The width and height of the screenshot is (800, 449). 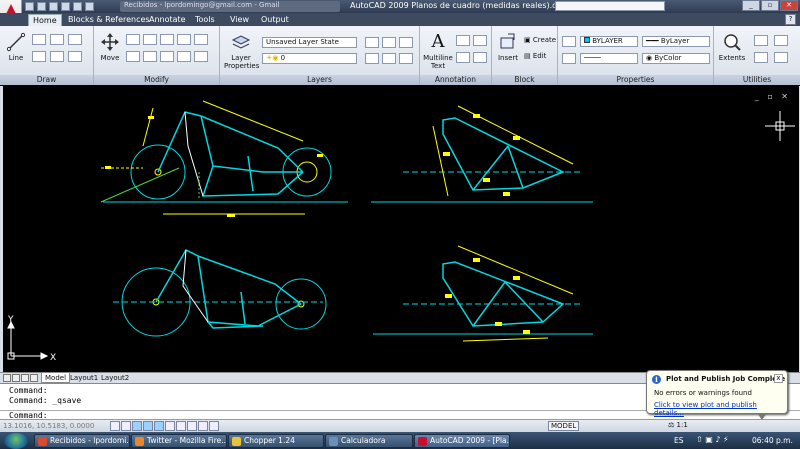 I want to click on layer-isolate-icon, so click(x=389, y=42).